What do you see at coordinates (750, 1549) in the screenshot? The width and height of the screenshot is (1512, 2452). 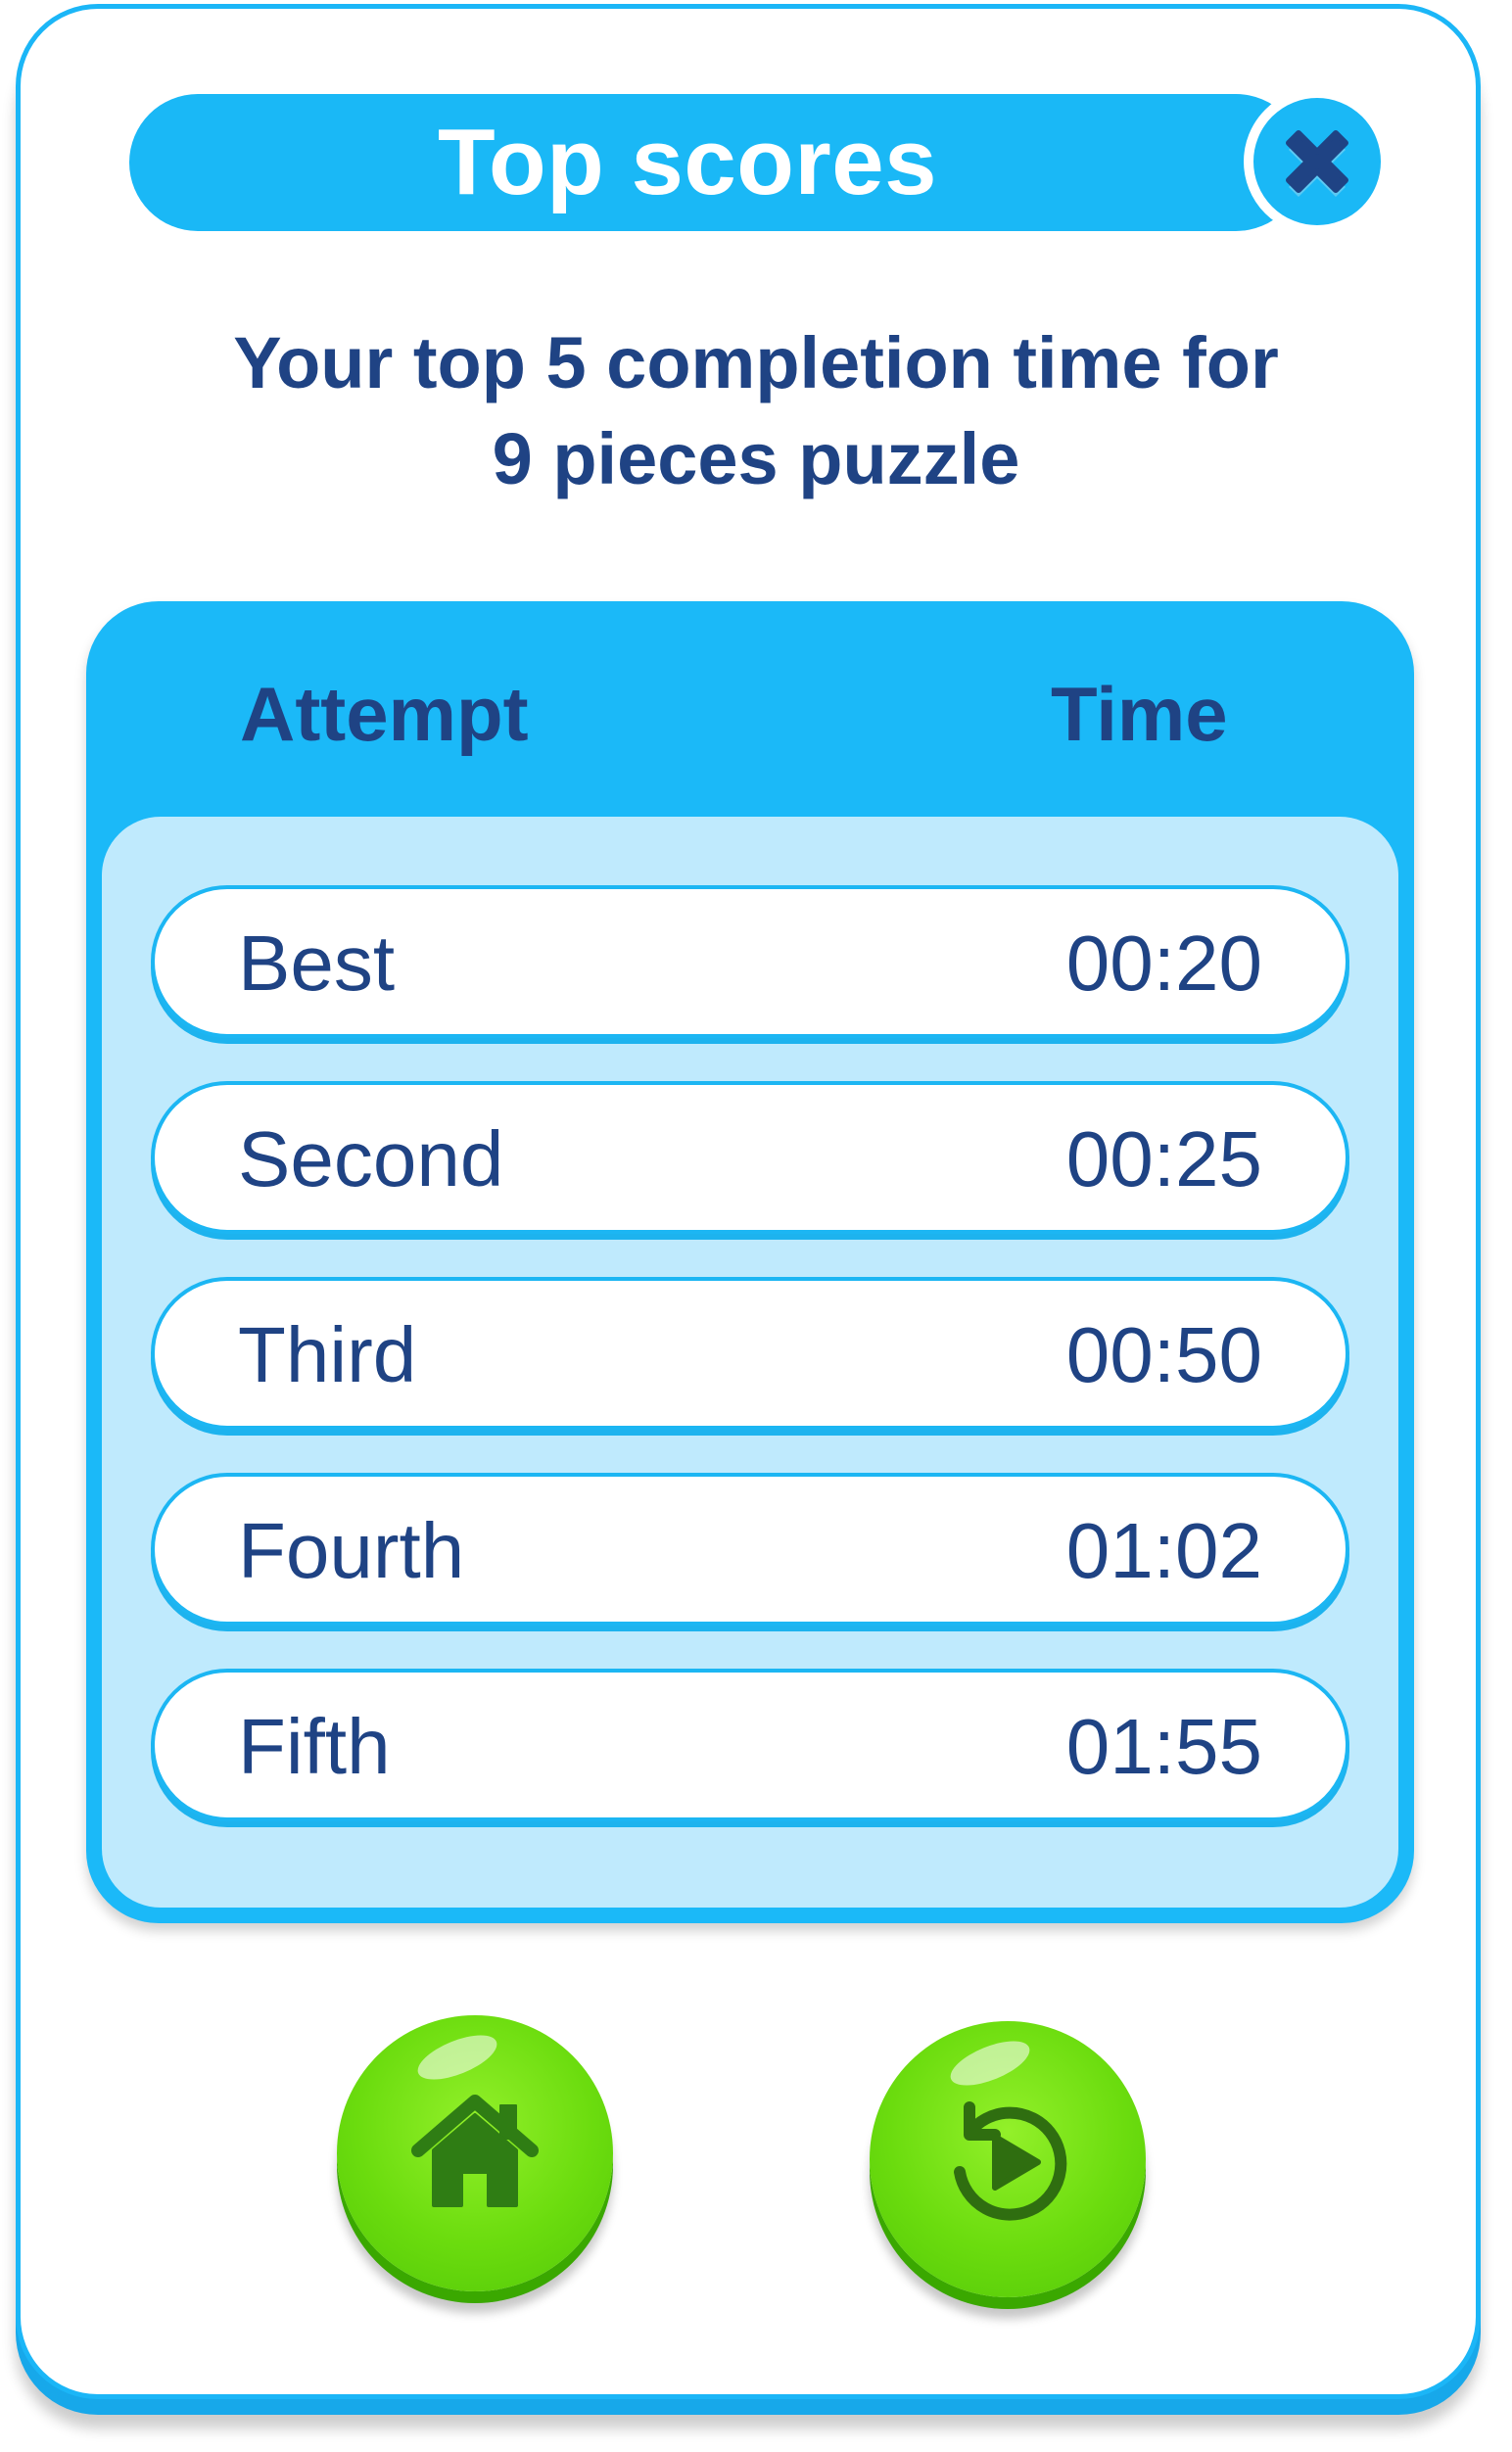 I see `score-row-fourth: Fourth 01:02` at bounding box center [750, 1549].